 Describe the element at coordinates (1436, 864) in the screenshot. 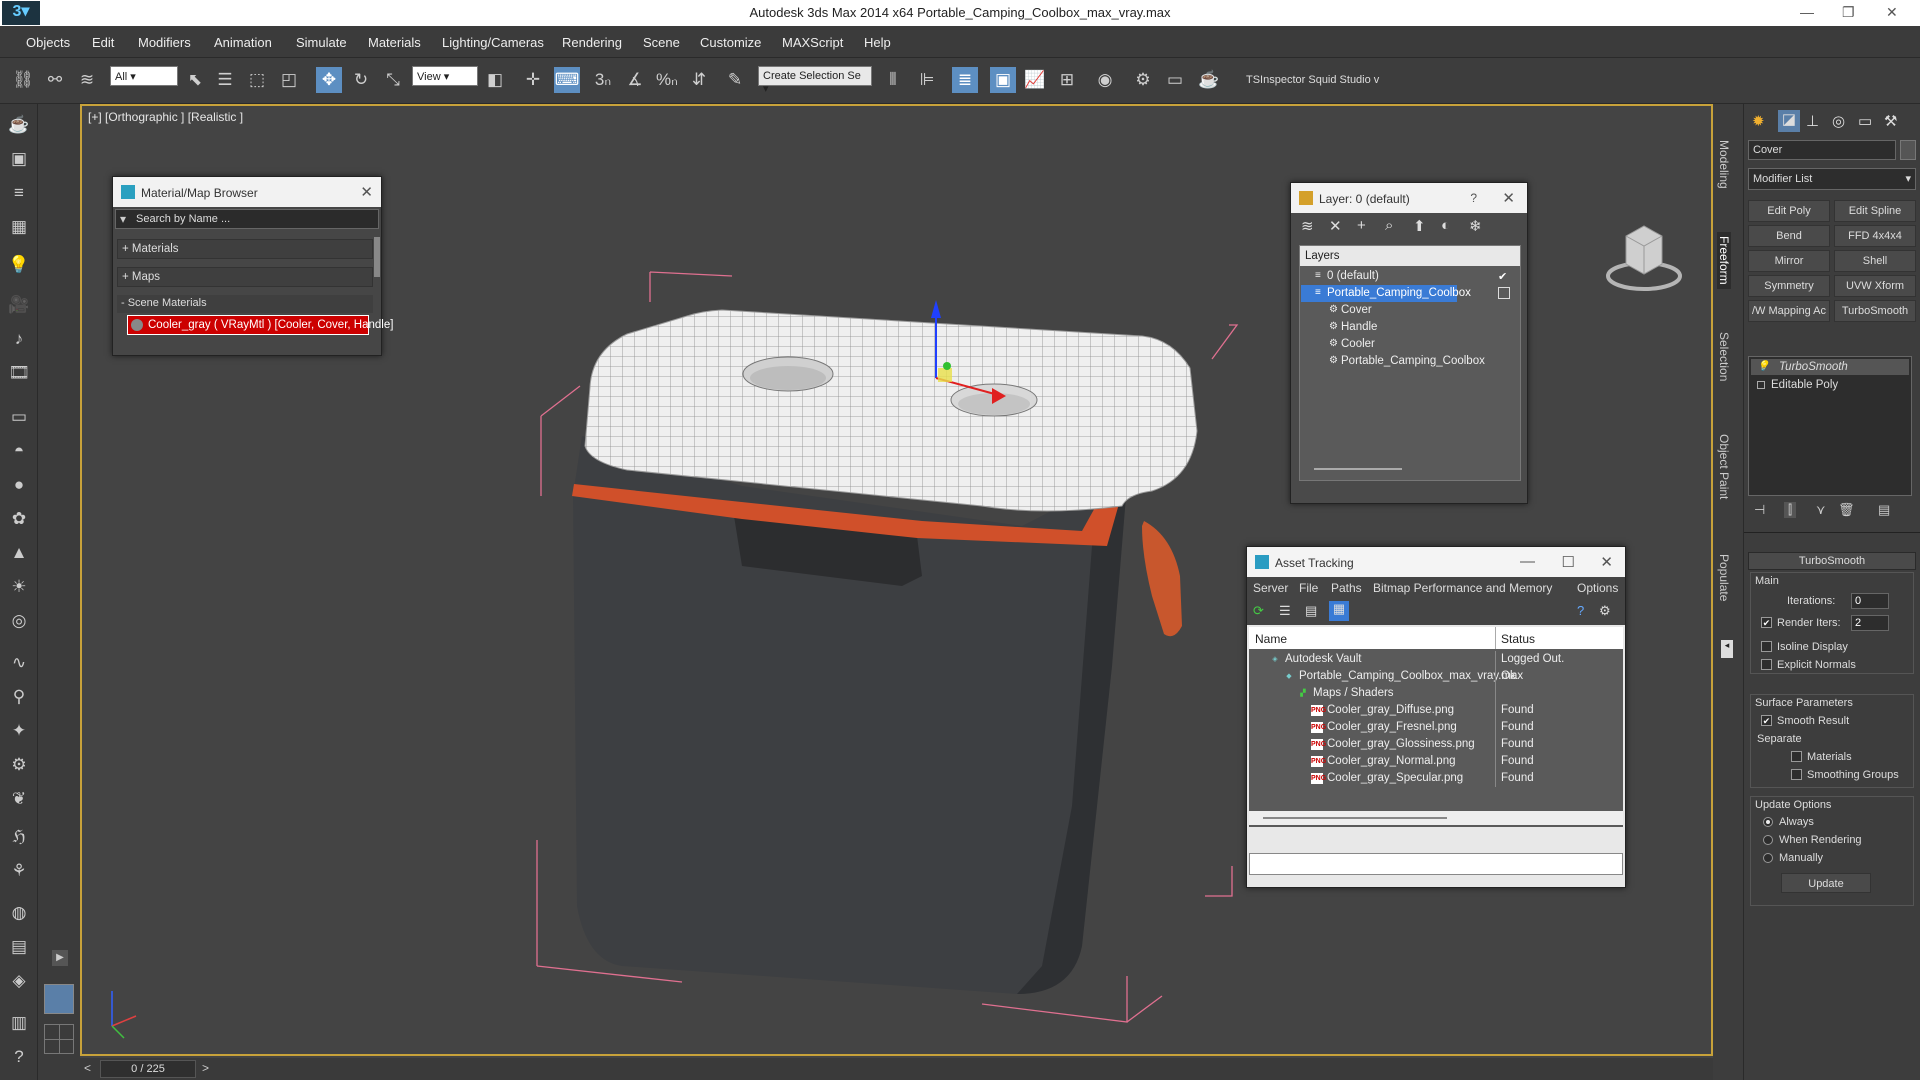

I see `asset-path-field` at that location.